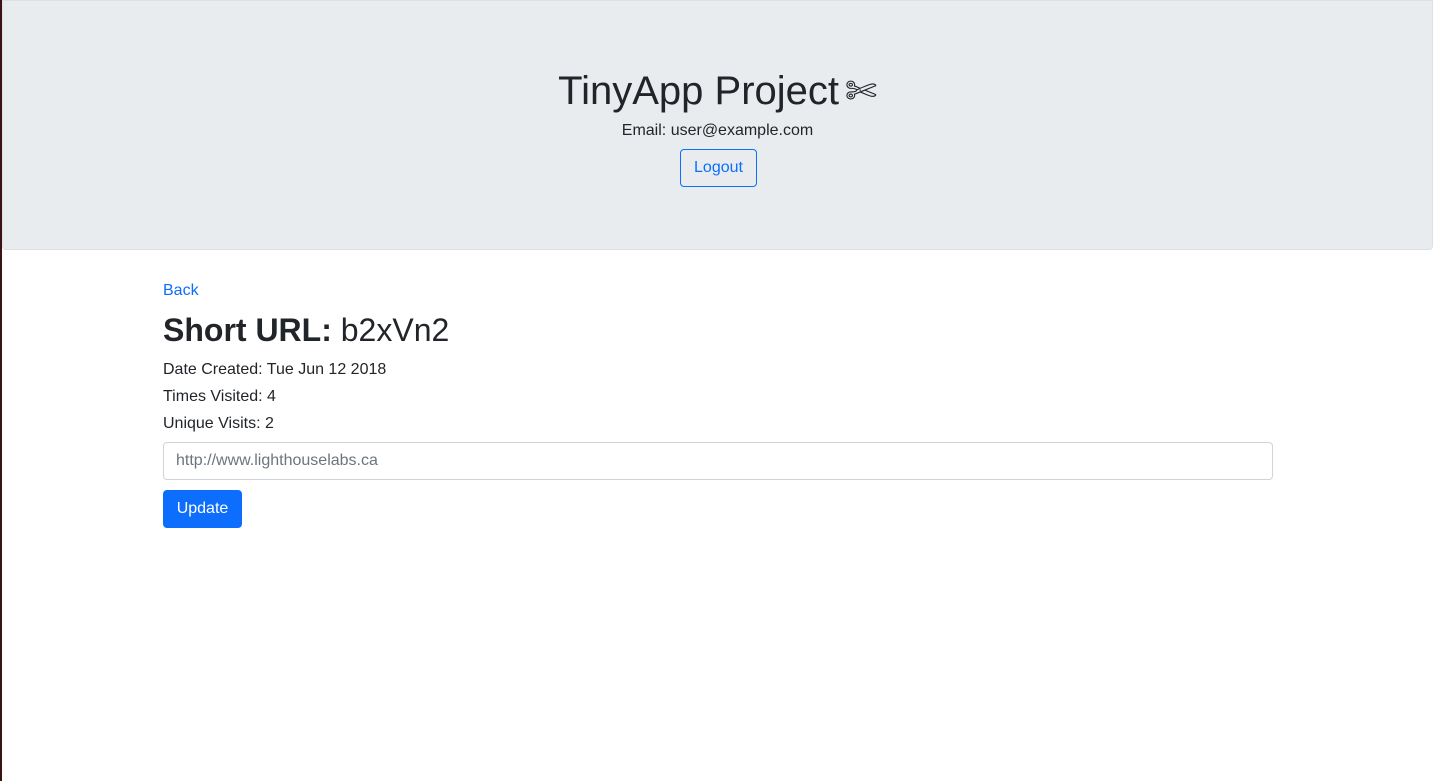 The height and width of the screenshot is (781, 1433). I want to click on short-url-value: b2xVn2, so click(395, 330).